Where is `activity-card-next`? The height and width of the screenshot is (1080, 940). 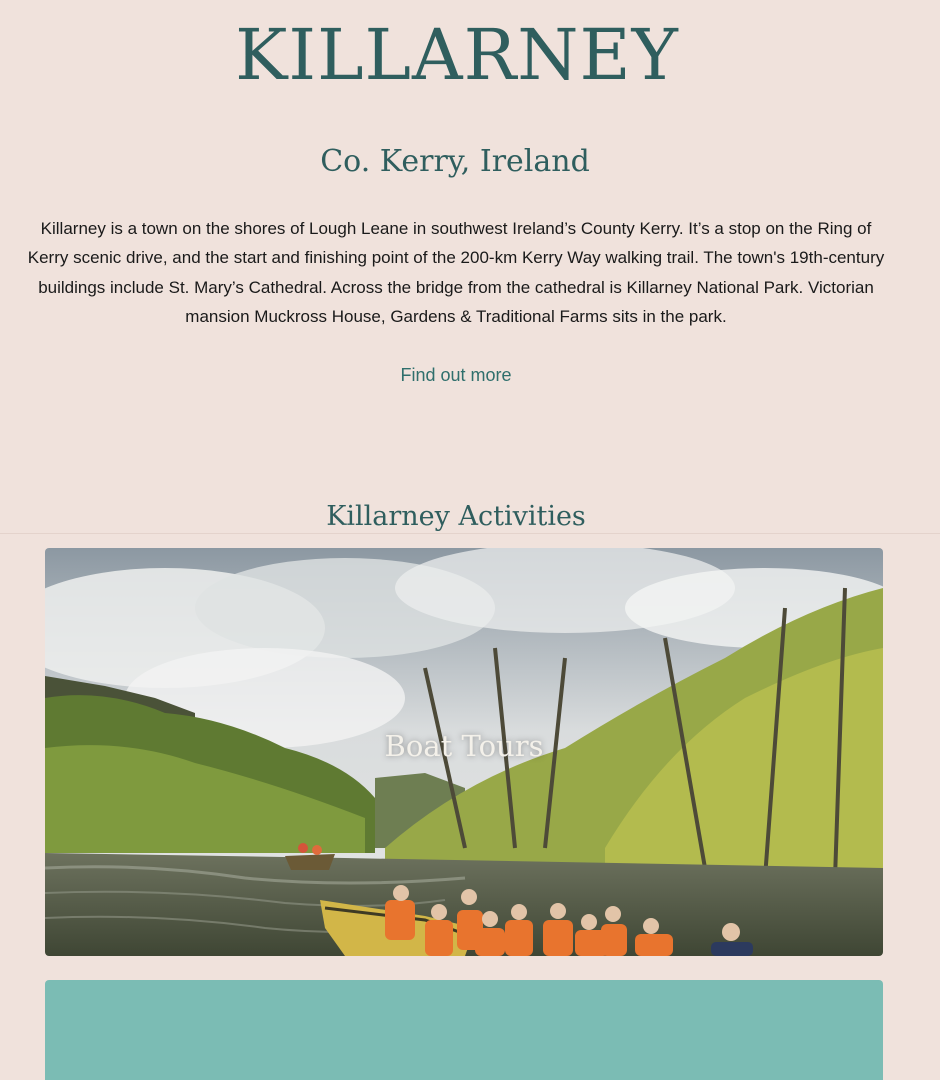 activity-card-next is located at coordinates (464, 1030).